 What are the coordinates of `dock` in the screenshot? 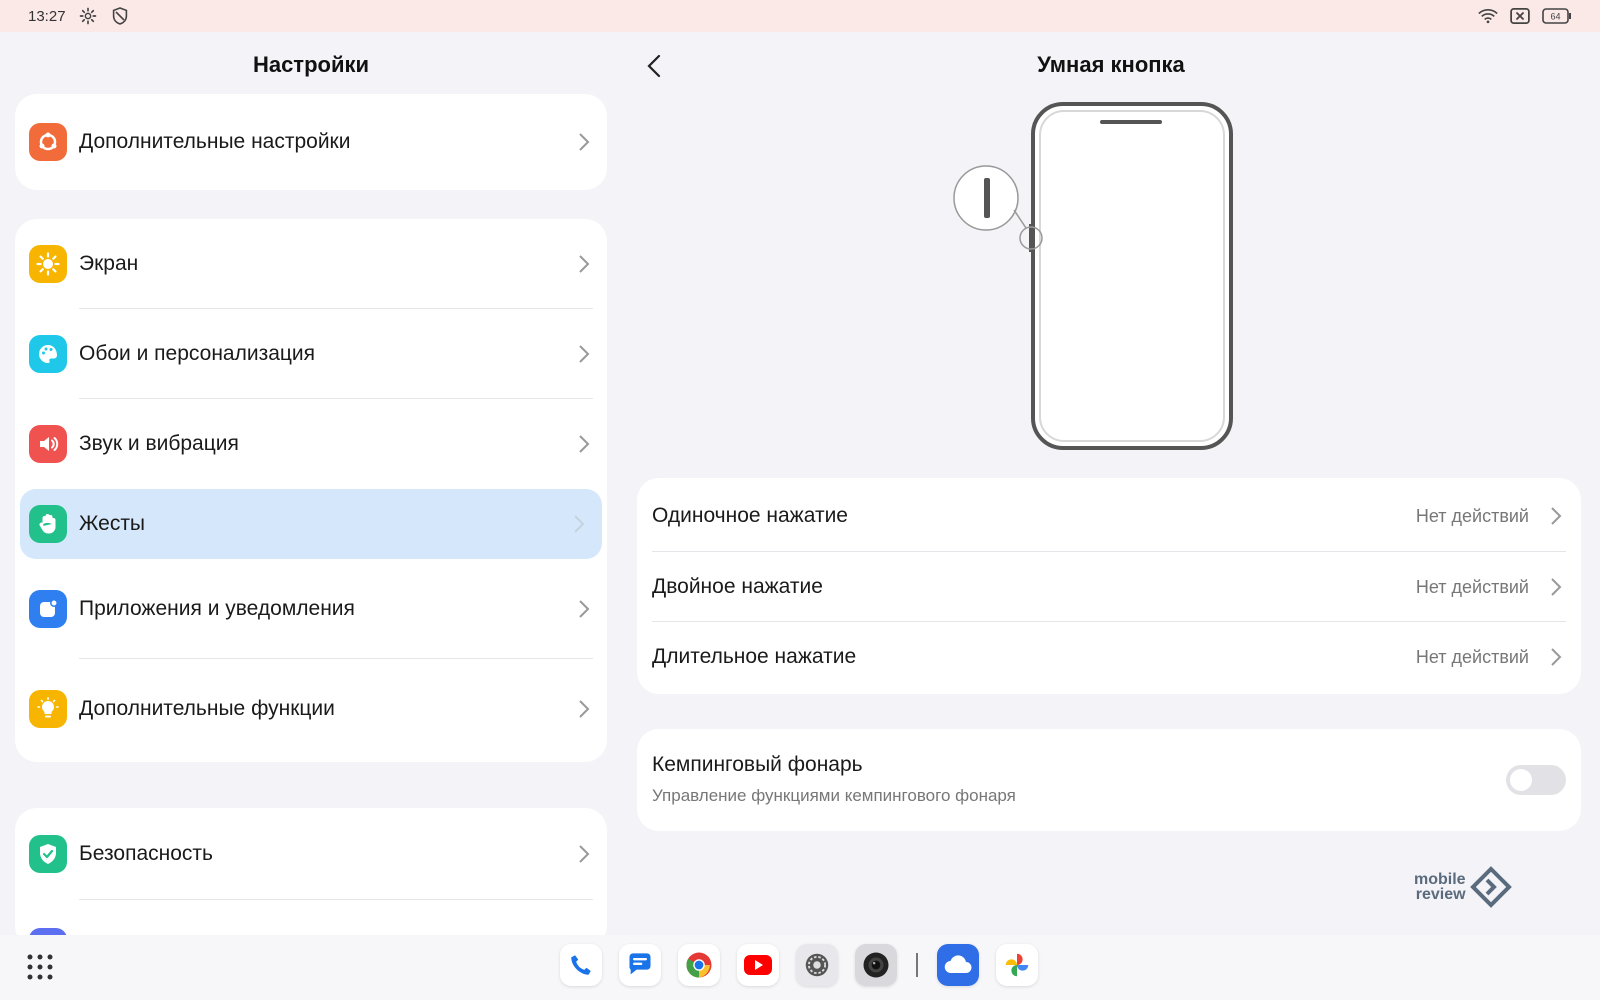 It's located at (800, 967).